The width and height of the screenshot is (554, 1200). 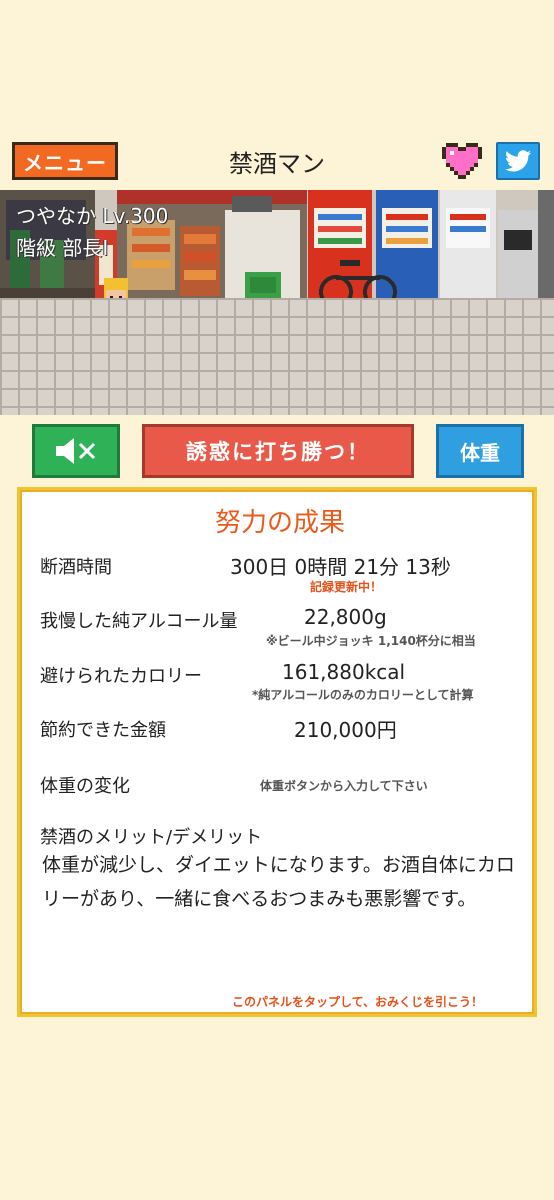 I want to click on calorie-value: 161,880kcal, so click(x=344, y=672).